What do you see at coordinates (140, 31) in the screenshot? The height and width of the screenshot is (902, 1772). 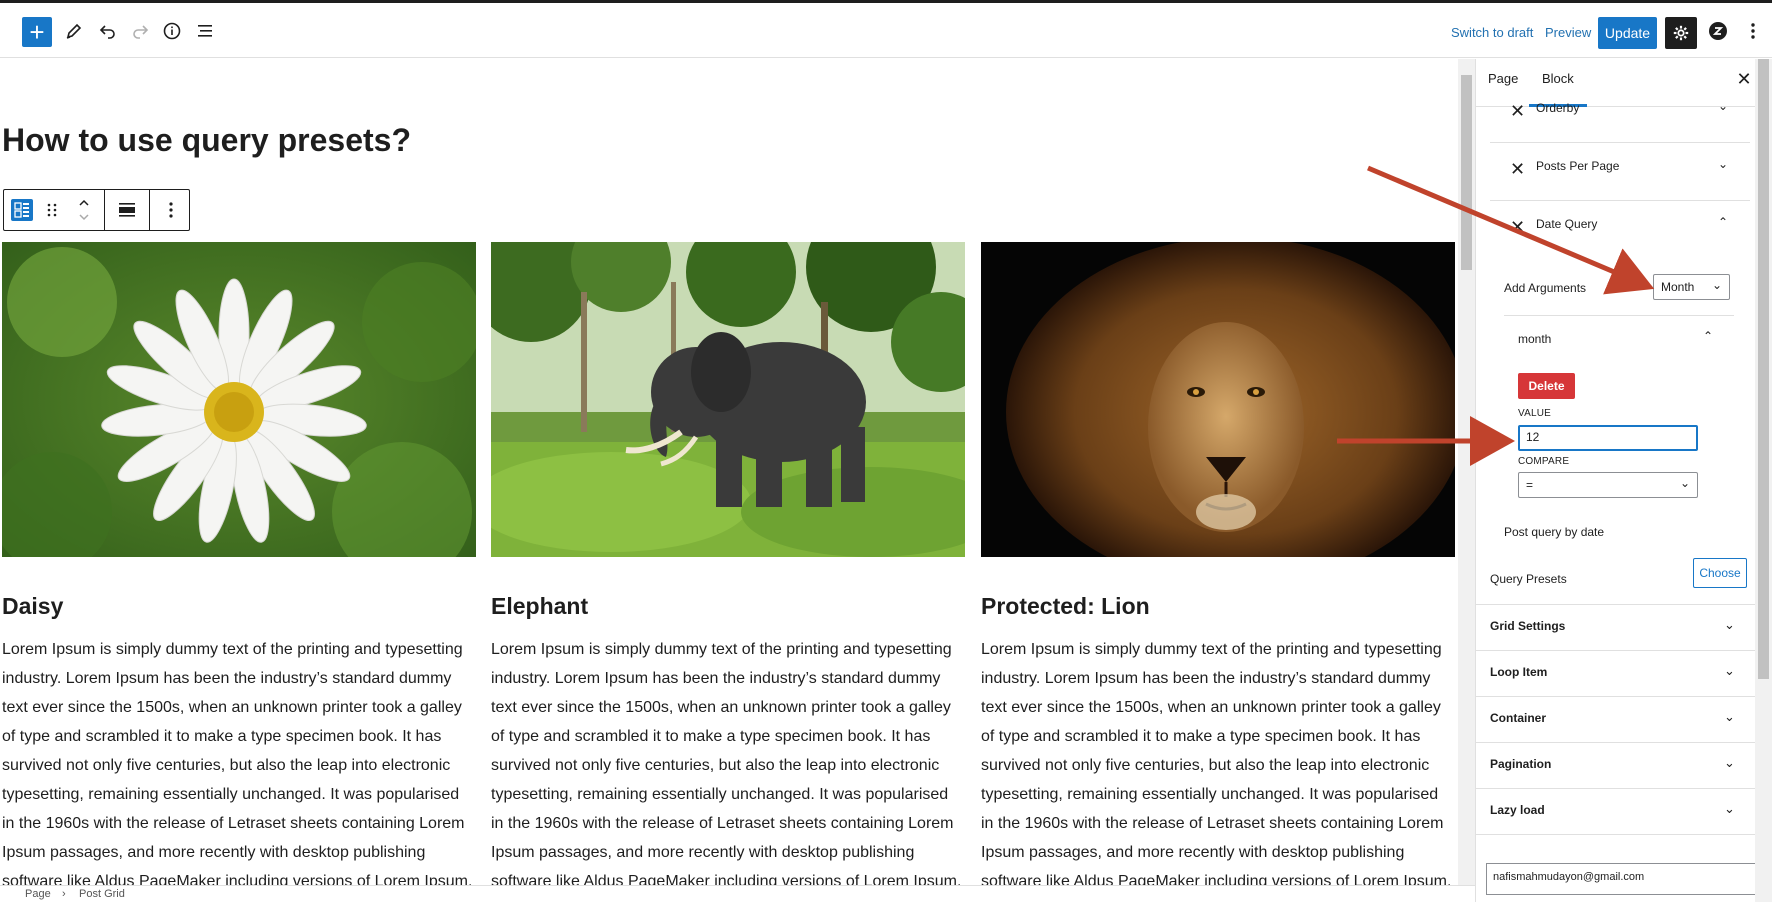 I see `redo-icon` at bounding box center [140, 31].